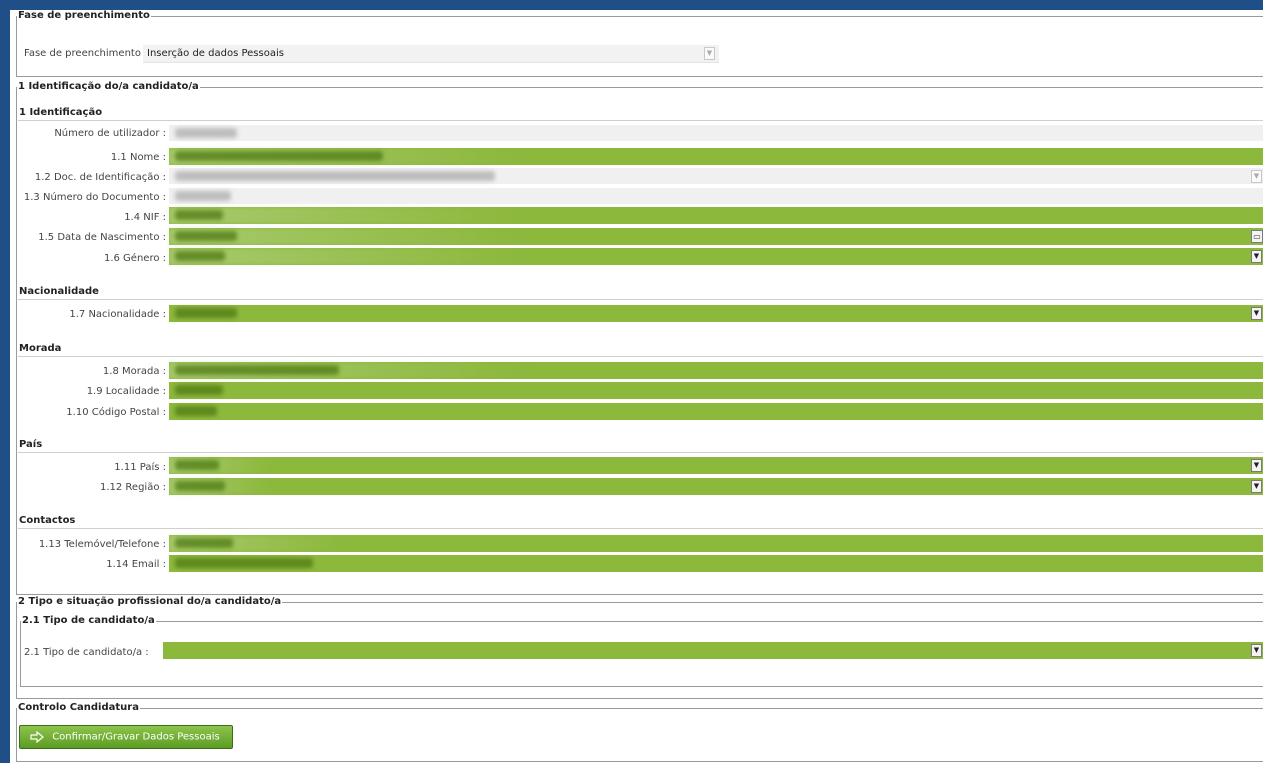 This screenshot has height=763, width=1263. What do you see at coordinates (100, 177) in the screenshot?
I see `doc-identificacao-label: 1.2 Doc. de Identificação :` at bounding box center [100, 177].